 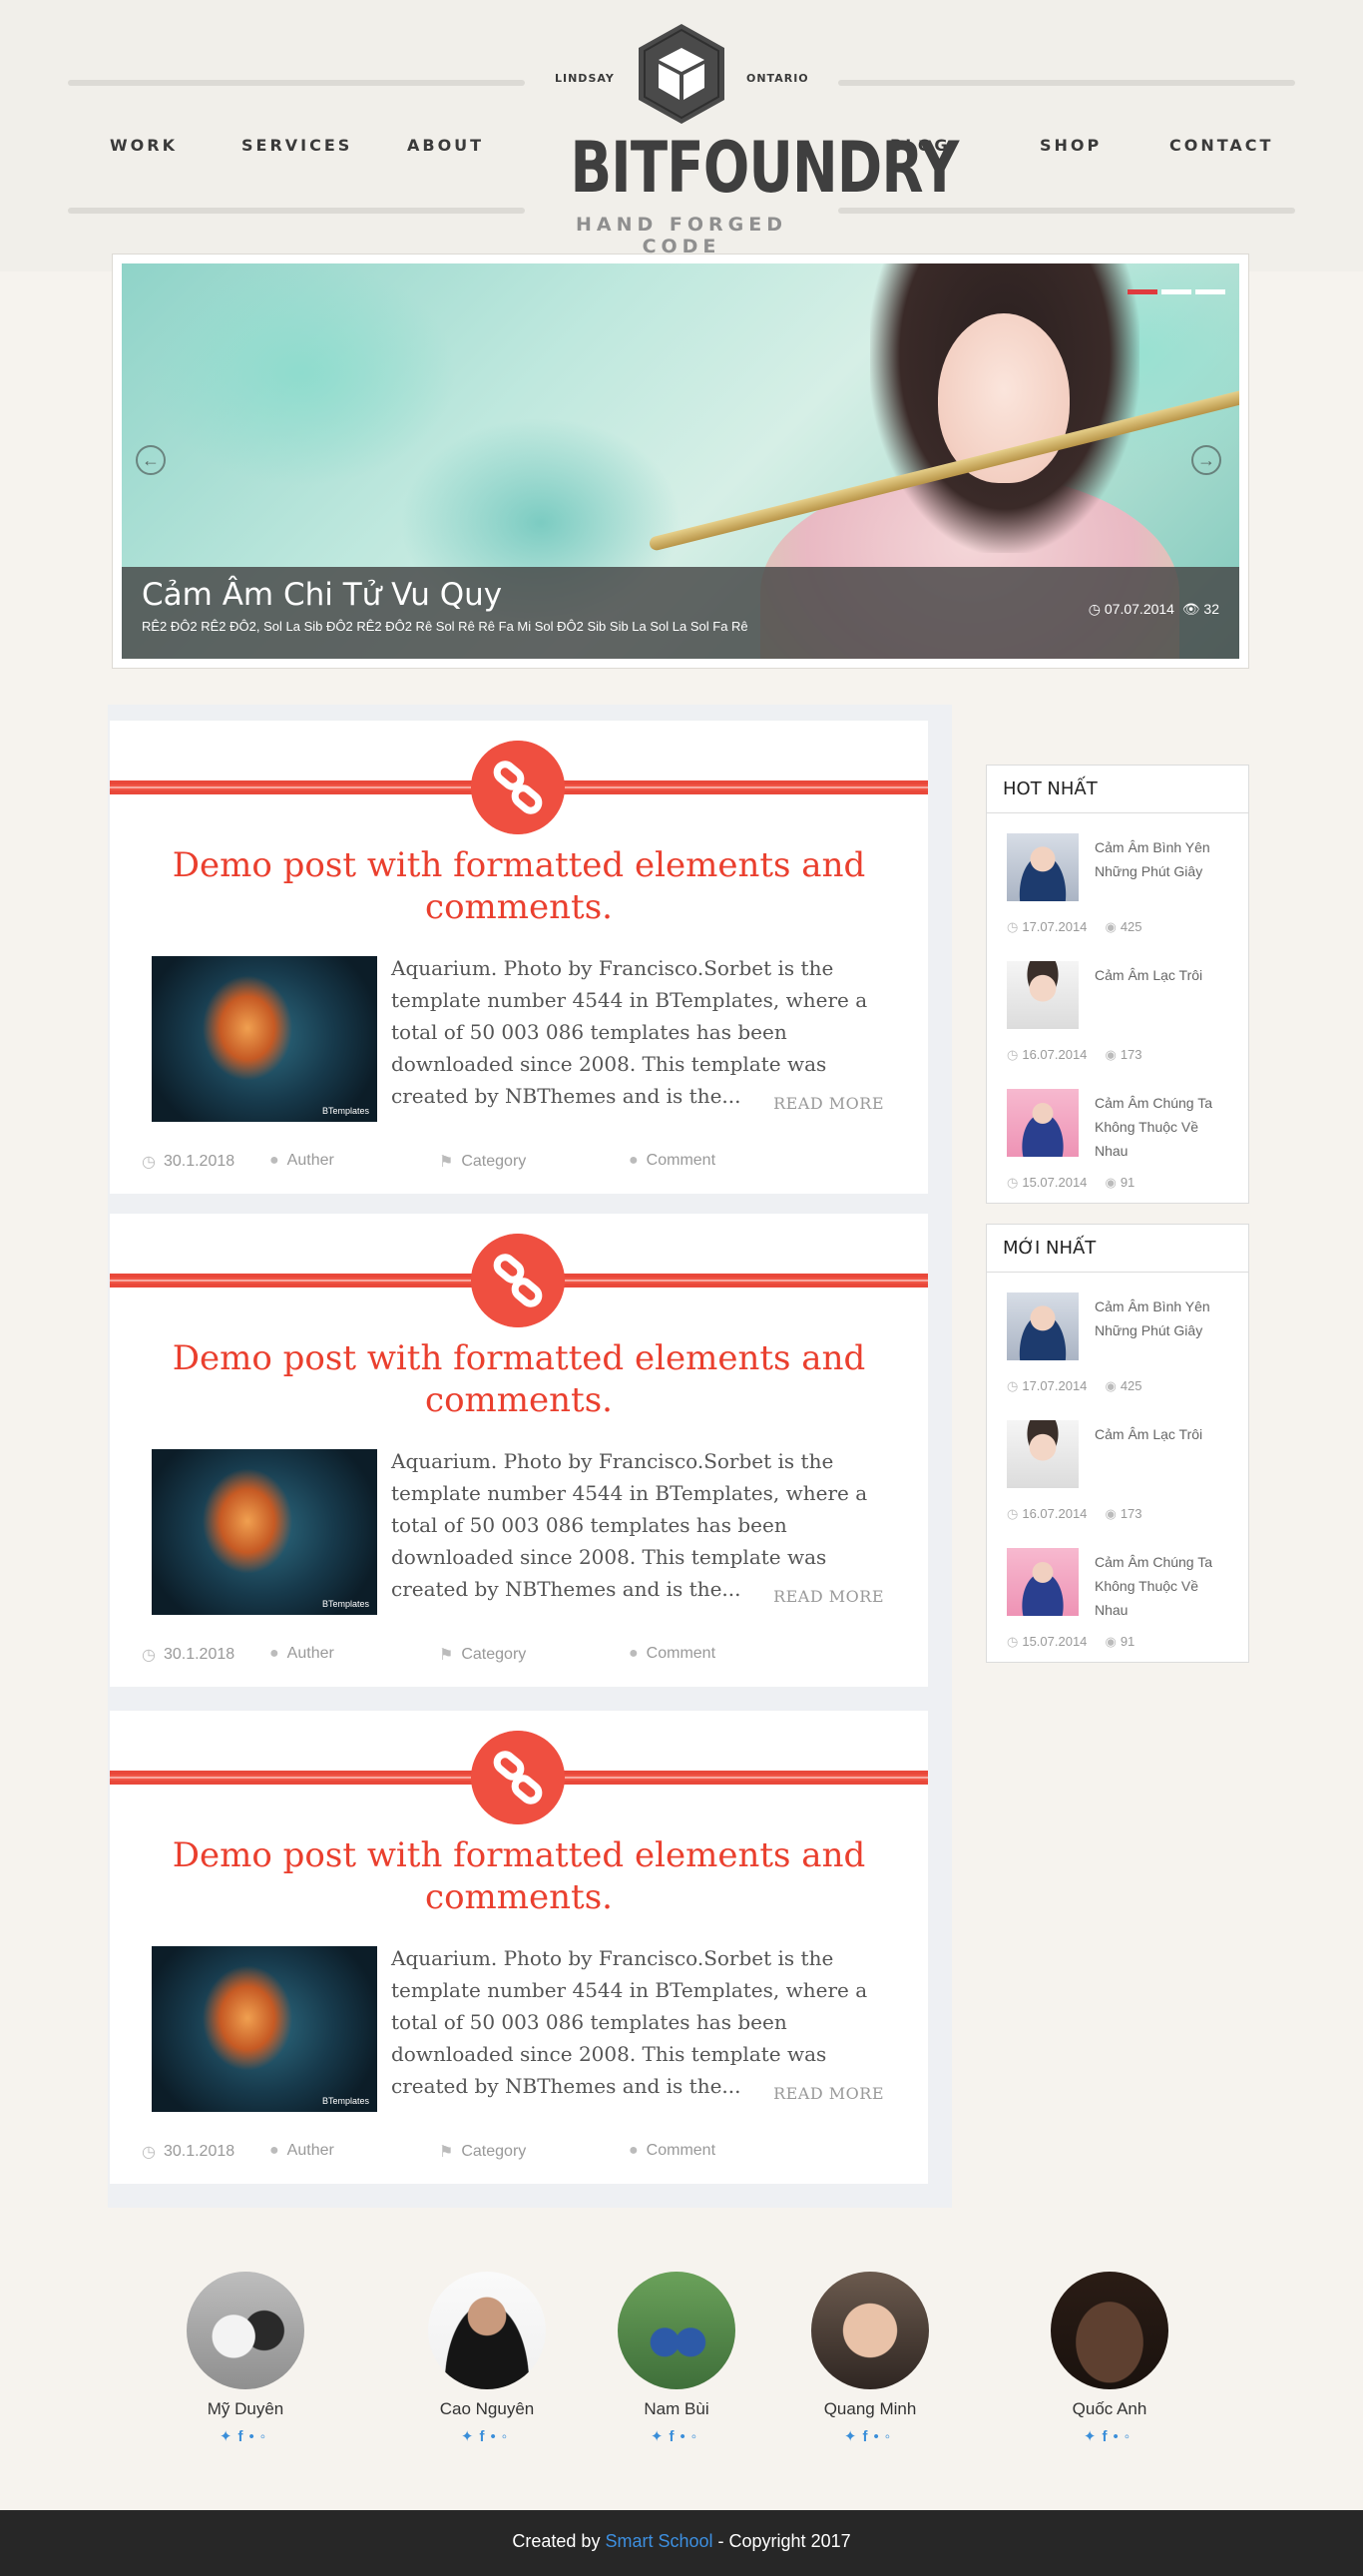 I want to click on logo-cube-icon, so click(x=682, y=74).